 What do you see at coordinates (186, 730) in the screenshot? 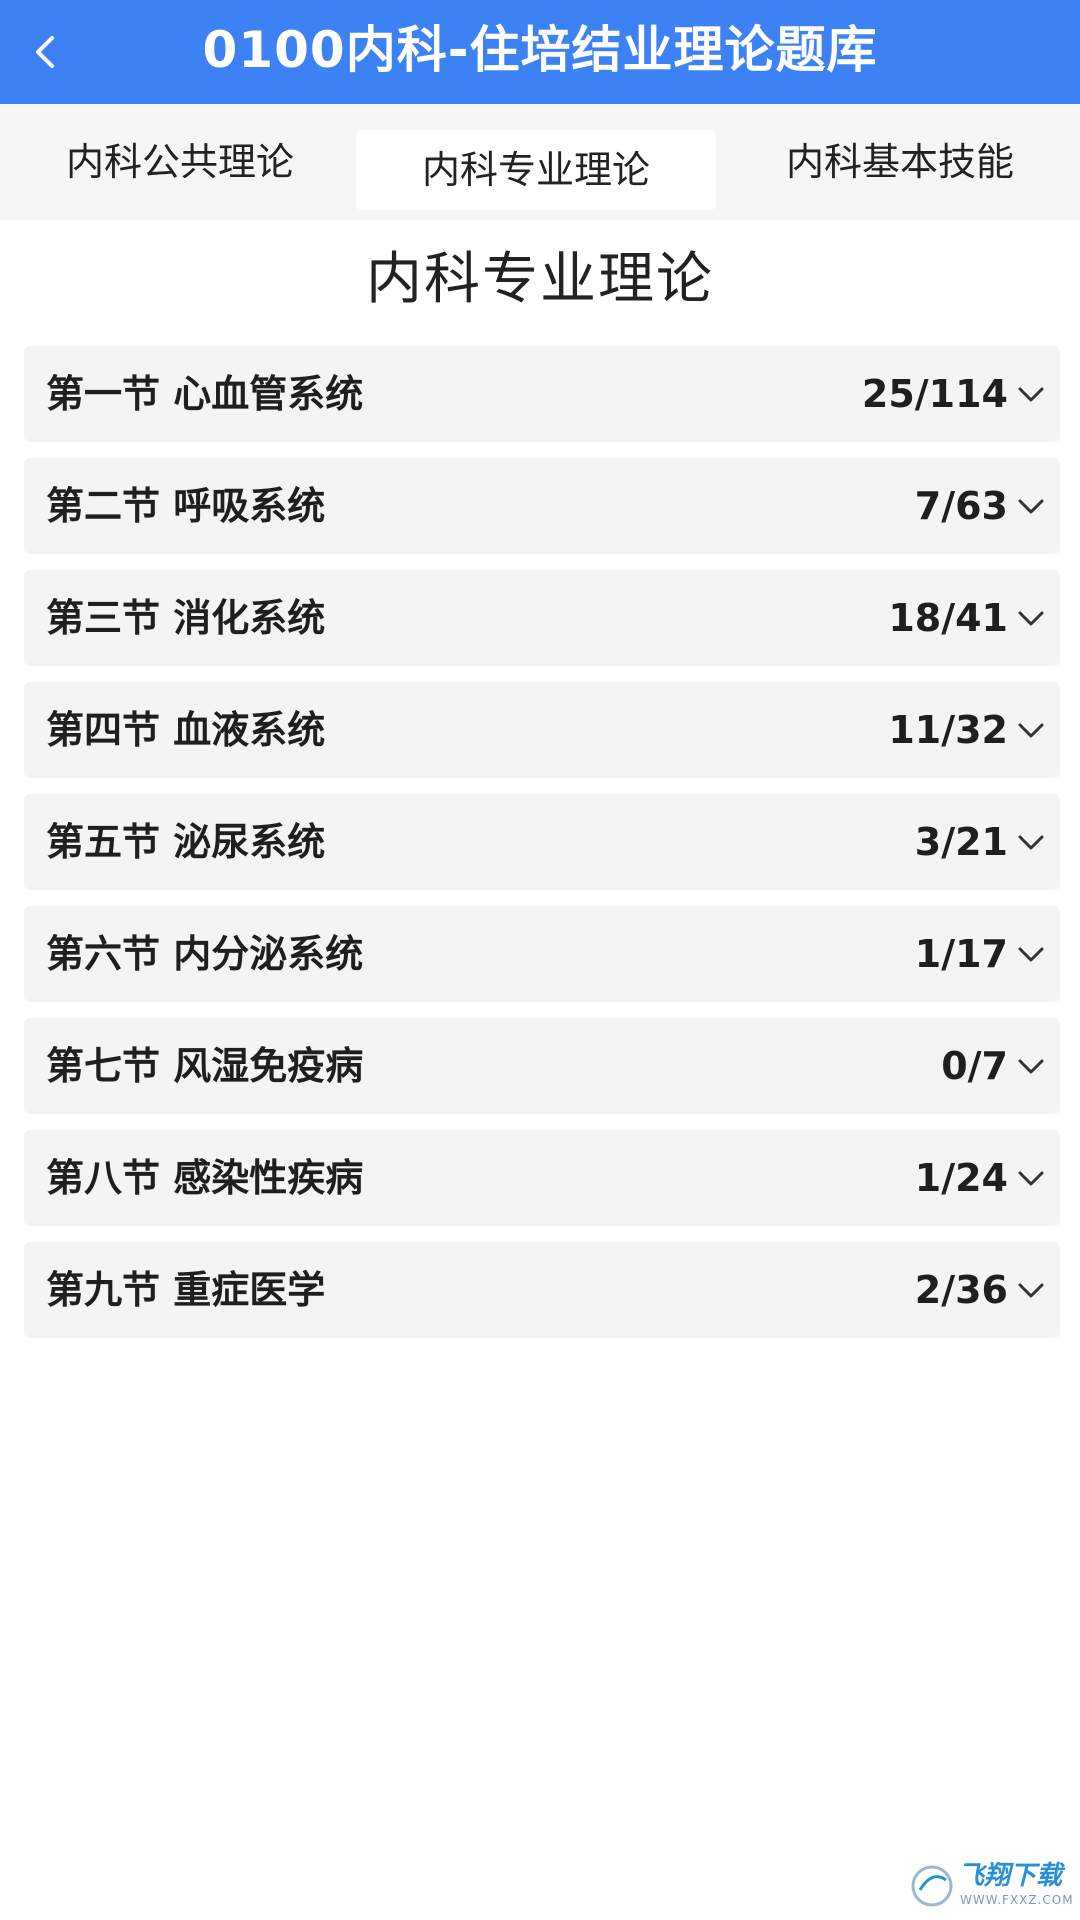
I see `chapter-title: 第四节 血液系统` at bounding box center [186, 730].